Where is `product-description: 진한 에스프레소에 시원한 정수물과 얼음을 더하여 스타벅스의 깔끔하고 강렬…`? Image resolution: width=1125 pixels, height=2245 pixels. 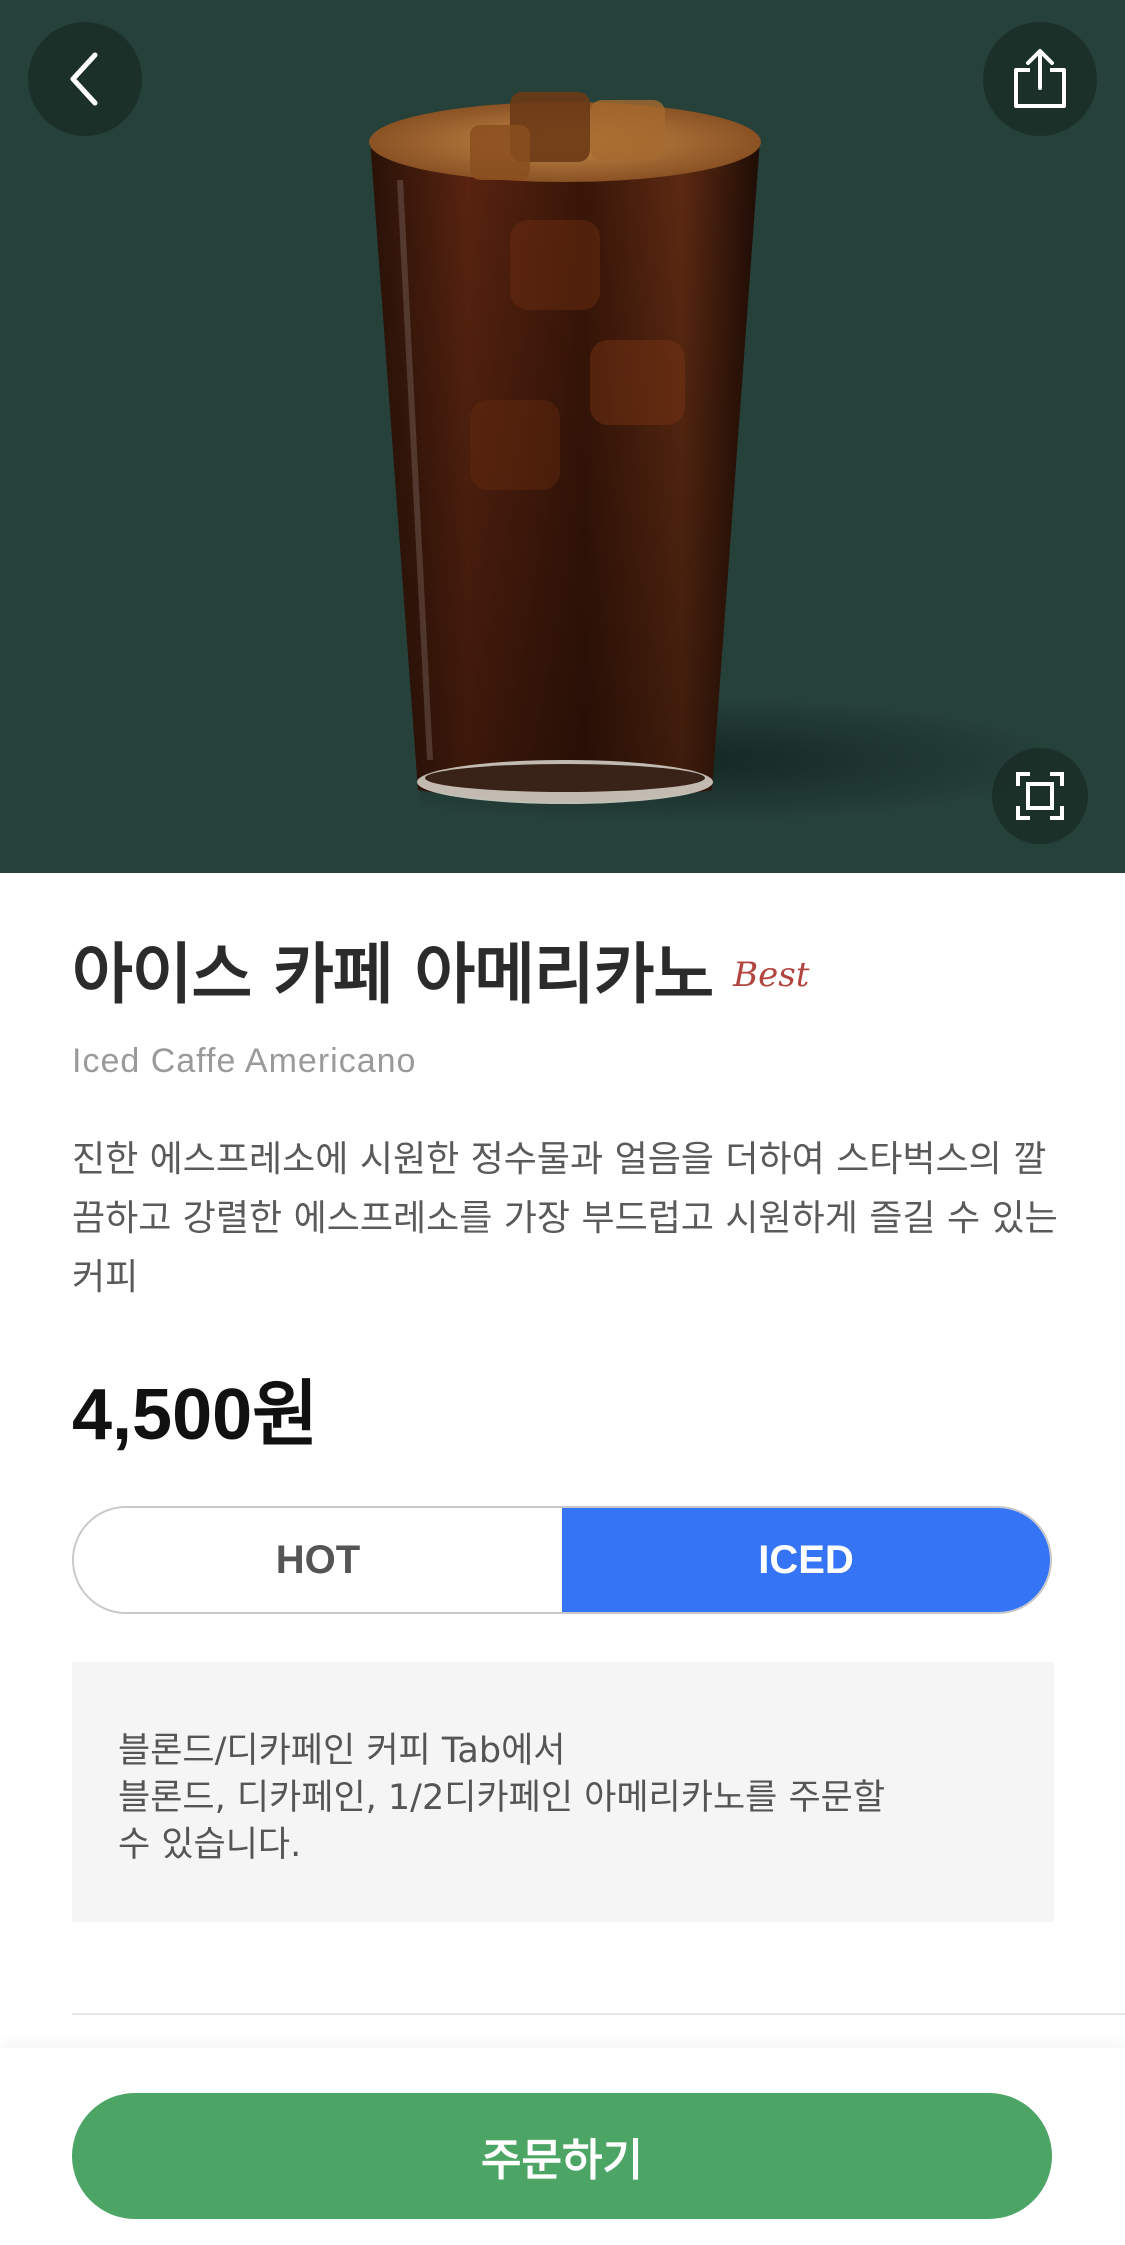
product-description: 진한 에스프레소에 시원한 정수물과 얼음을 더하여 스타벅스의 깔끔하고 강렬… is located at coordinates (565, 1218).